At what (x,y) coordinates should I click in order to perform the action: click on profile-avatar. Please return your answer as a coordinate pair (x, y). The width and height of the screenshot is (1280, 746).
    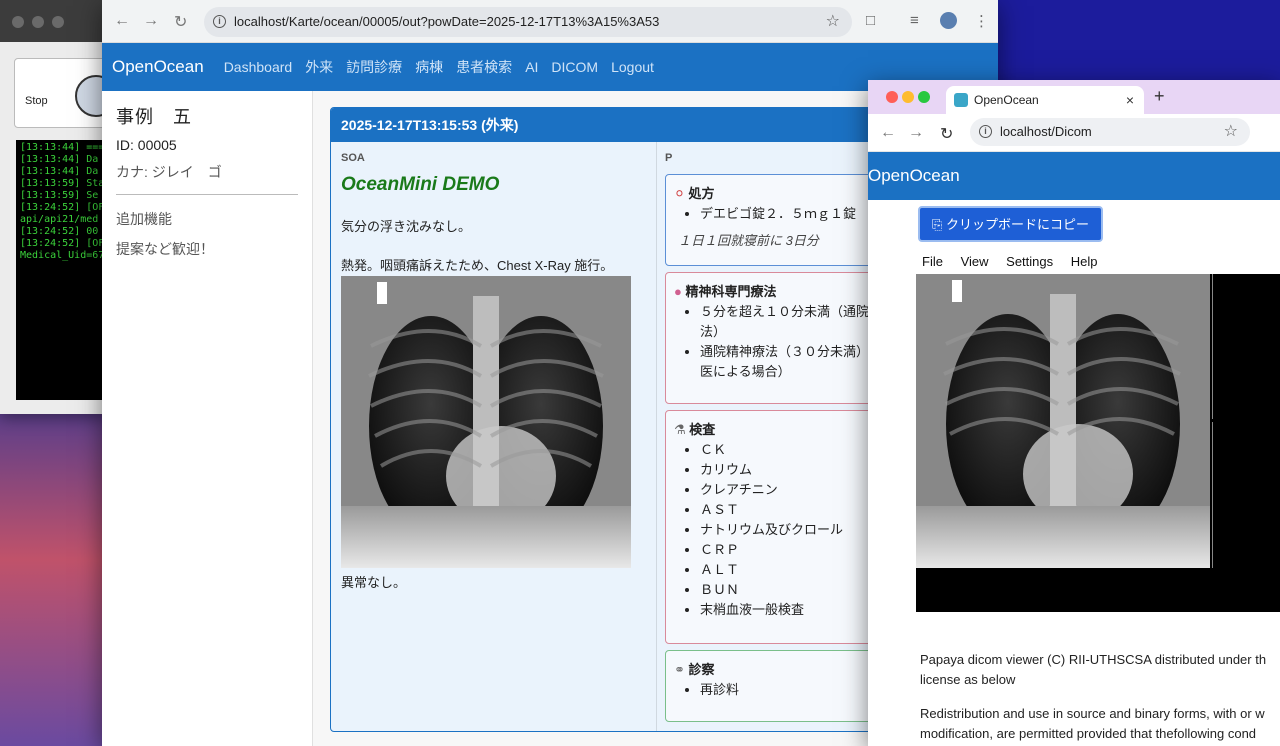
    Looking at the image, I should click on (948, 20).